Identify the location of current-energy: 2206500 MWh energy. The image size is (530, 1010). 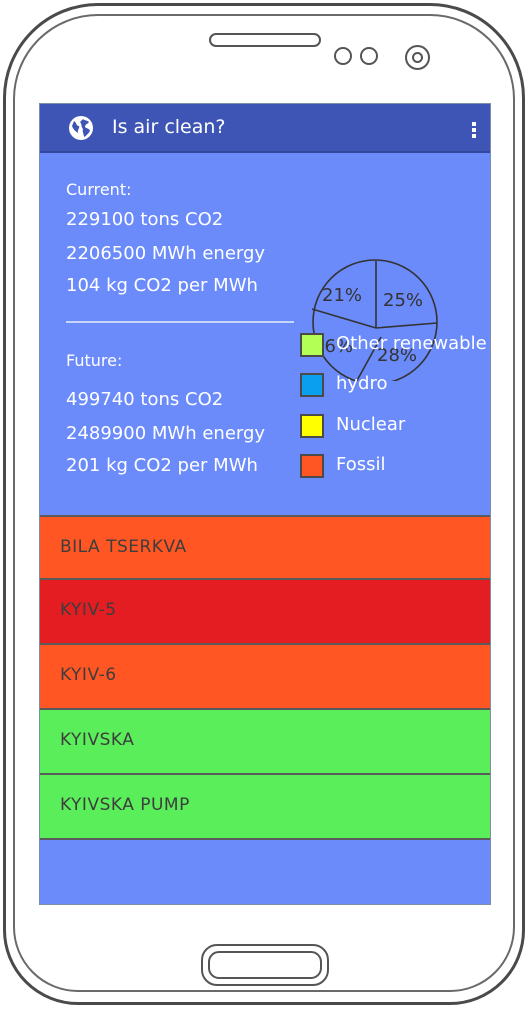
(166, 253).